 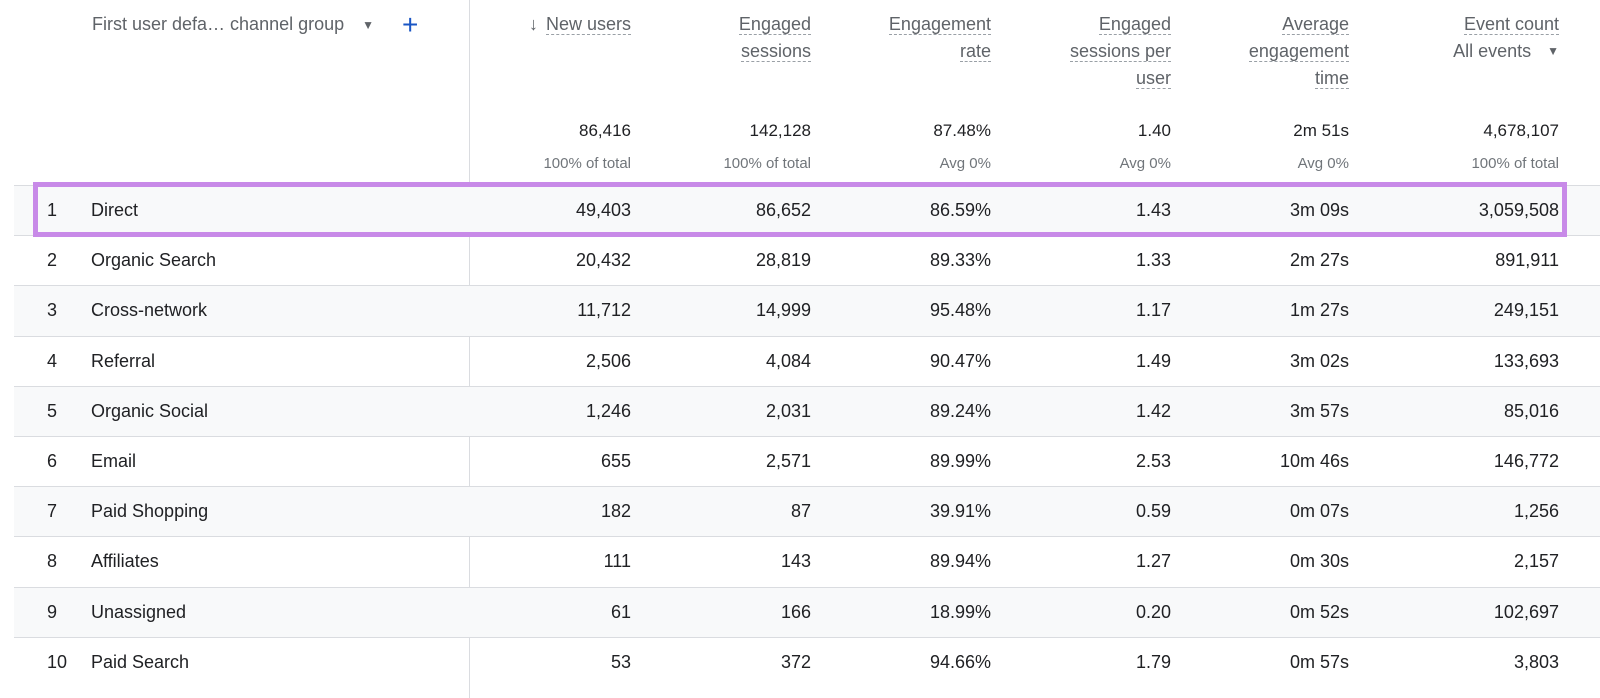 I want to click on column-header-engaged-sessions-per-user: Engaged sessions per user, so click(x=1120, y=51).